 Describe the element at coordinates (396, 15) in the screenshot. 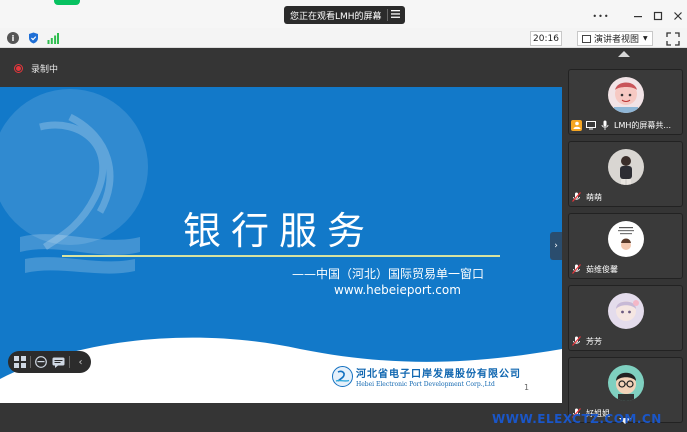

I see `hamburger-icon` at that location.